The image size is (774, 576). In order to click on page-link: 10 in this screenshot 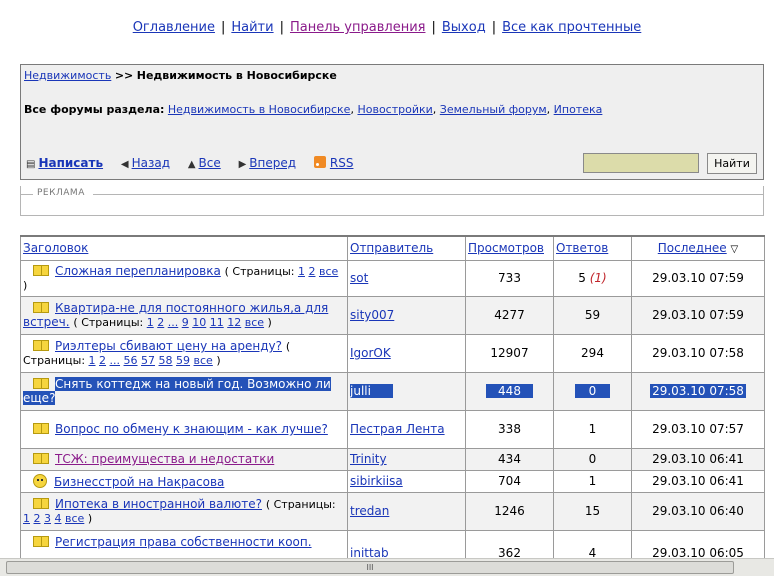, I will do `click(199, 322)`.